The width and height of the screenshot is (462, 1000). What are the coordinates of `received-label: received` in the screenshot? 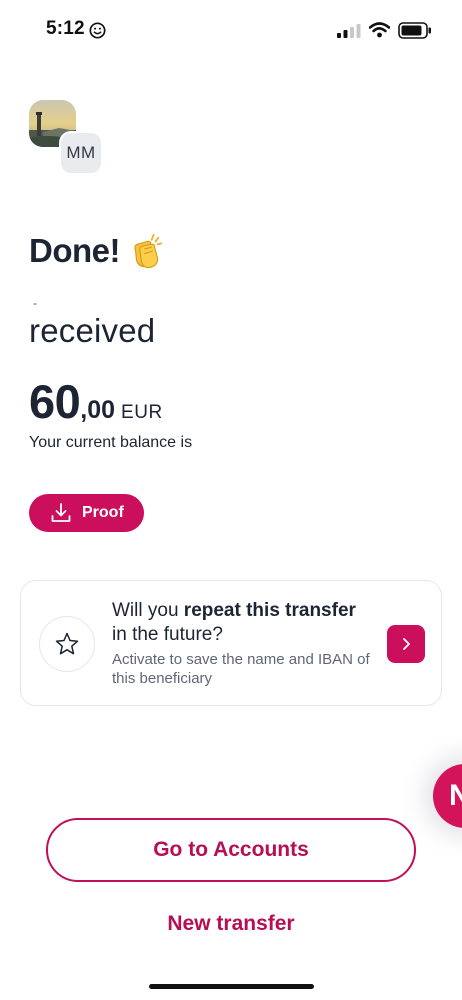 It's located at (92, 330).